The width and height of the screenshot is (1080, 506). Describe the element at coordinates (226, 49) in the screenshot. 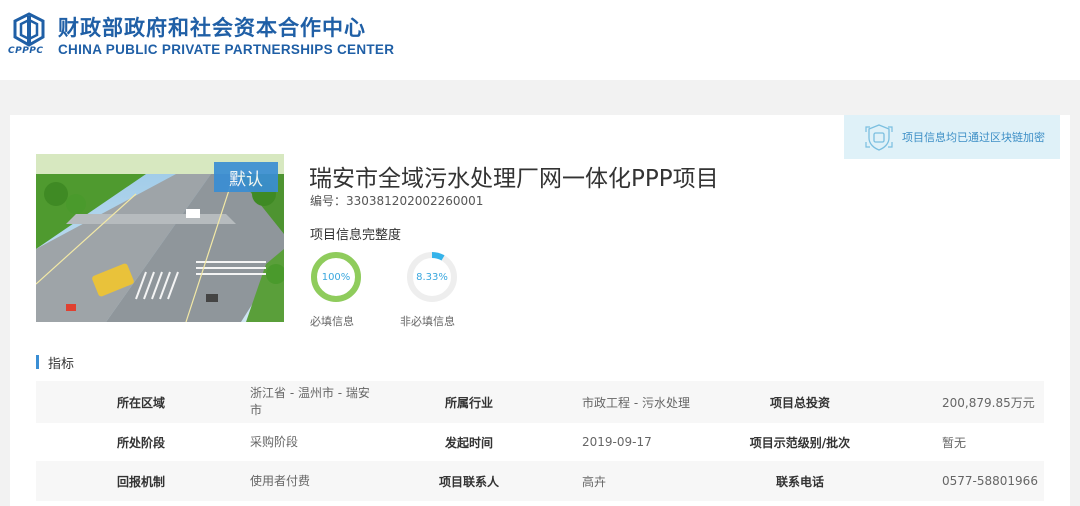

I see `org-name-en: CHINA PUBLIC PRIVATE PARTNERSHIPS CENTER` at that location.